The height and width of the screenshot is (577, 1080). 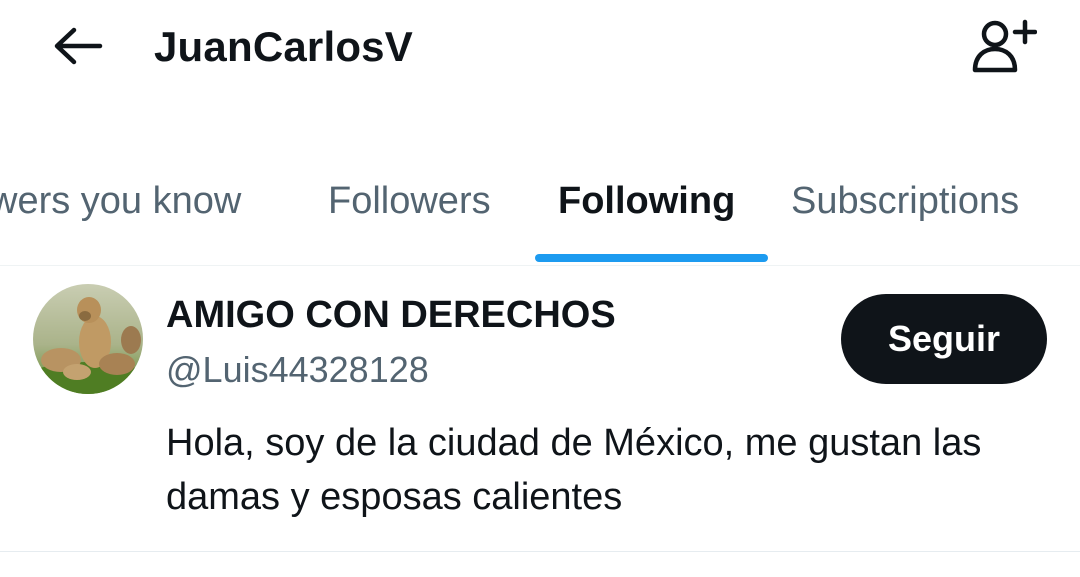 I want to click on add-user-button, so click(x=1004, y=48).